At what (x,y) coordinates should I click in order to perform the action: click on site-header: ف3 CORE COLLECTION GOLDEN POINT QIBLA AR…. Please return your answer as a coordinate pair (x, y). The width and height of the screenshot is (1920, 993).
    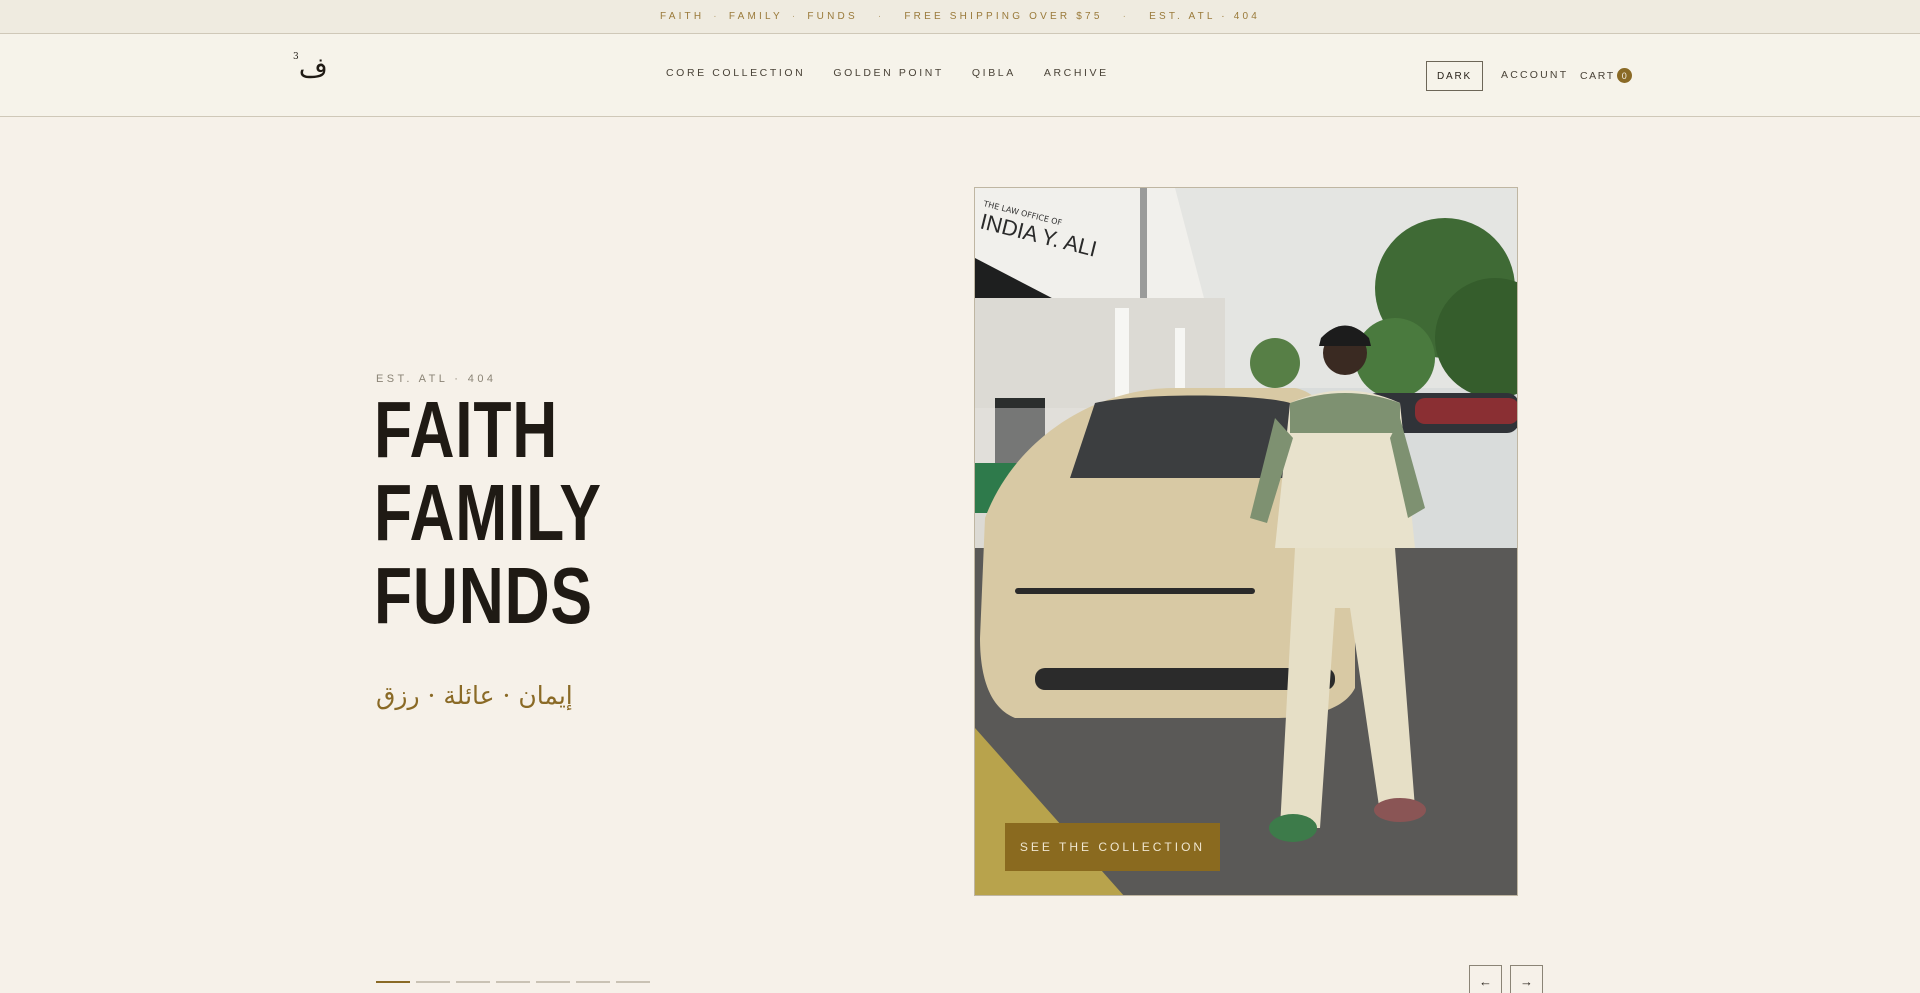
    Looking at the image, I should click on (960, 75).